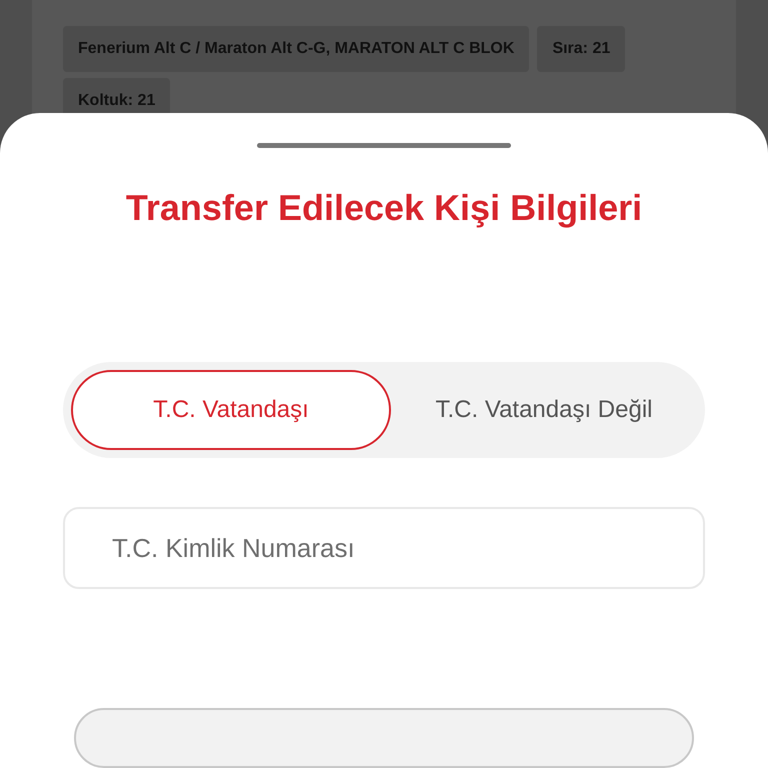 Image resolution: width=768 pixels, height=768 pixels. I want to click on ticket-chip: Sıra: 21, so click(581, 49).